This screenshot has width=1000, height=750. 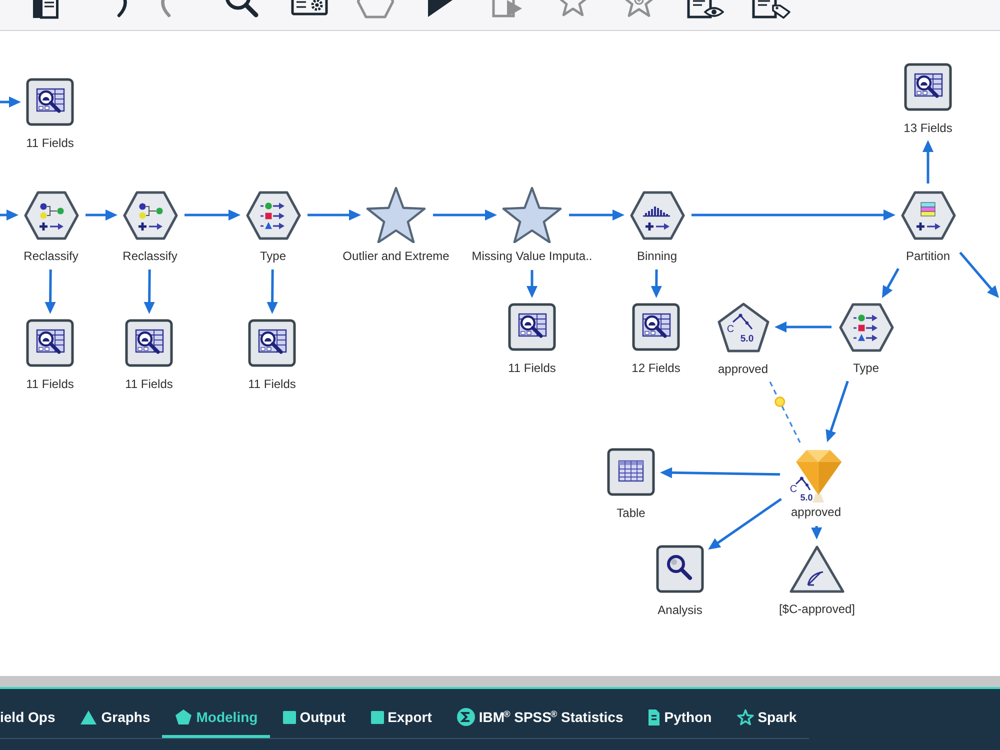 I want to click on palette-tab: IBM$^{®}$ SPSS$^{®}$ Statistics, so click(x=540, y=713).